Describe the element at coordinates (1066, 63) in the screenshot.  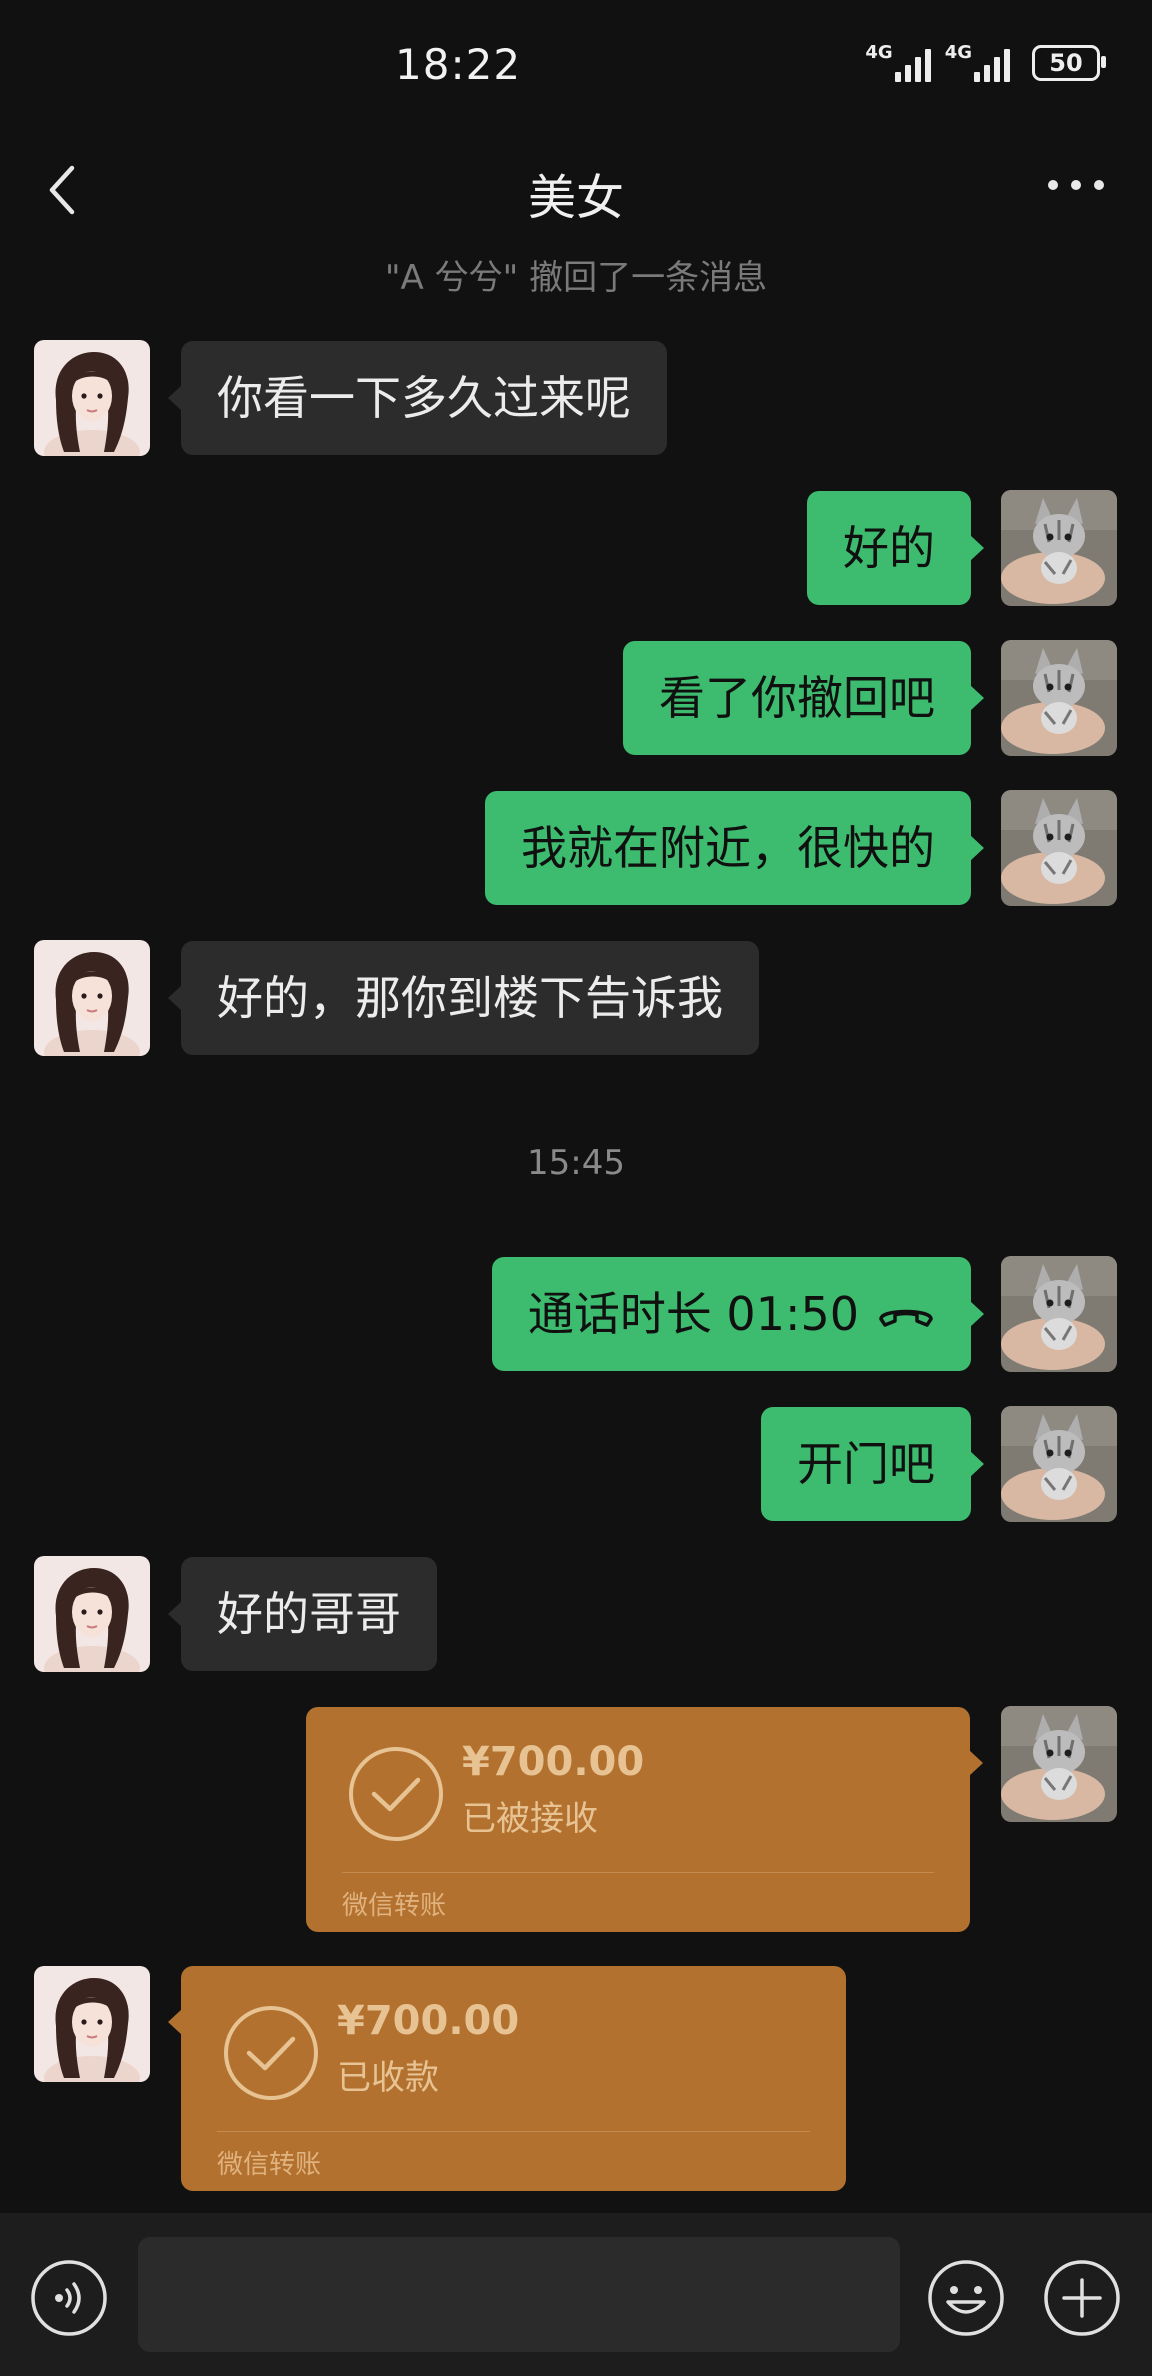
I see `battery-level: 50` at that location.